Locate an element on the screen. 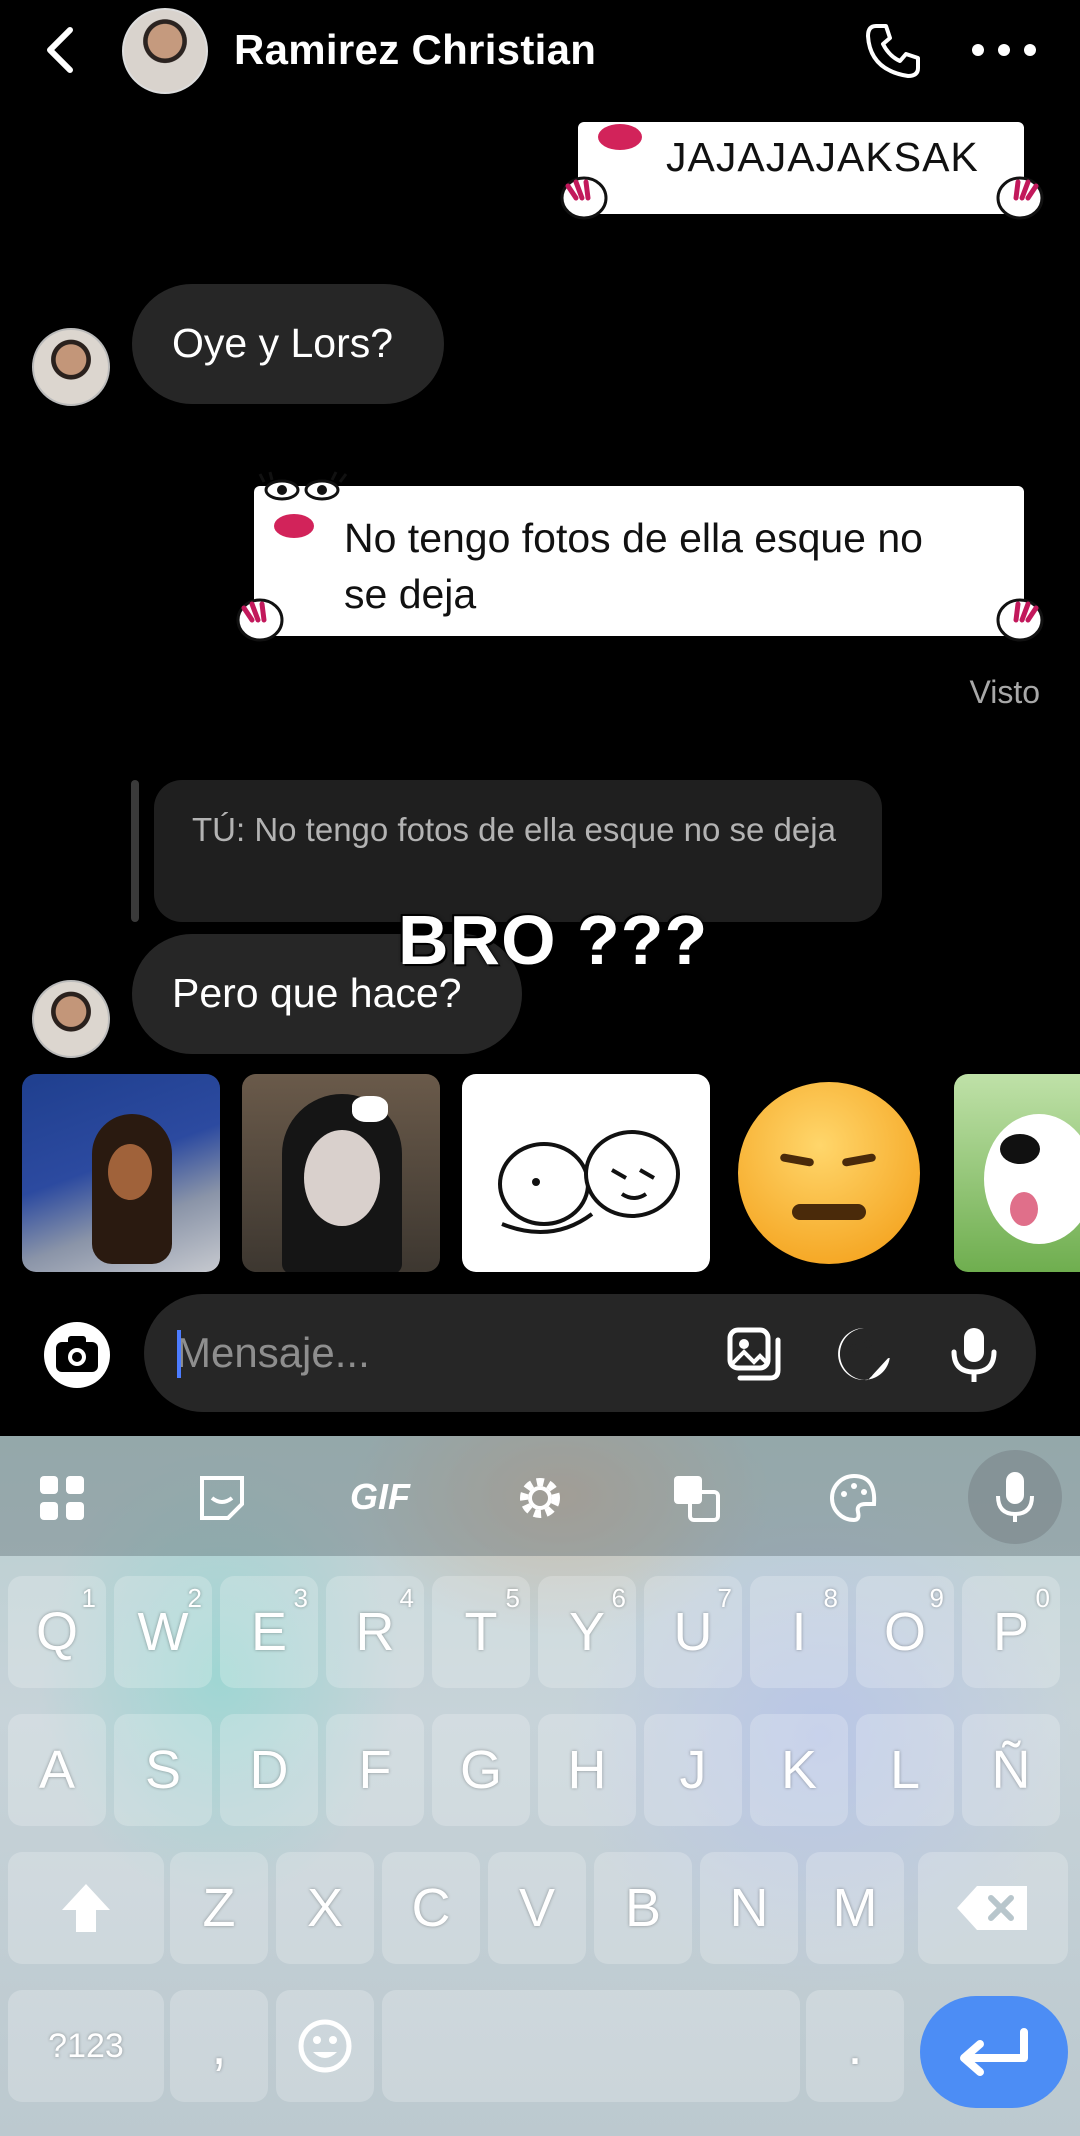 This screenshot has height=2136, width=1080. message-text: JAJAJAJAKSAK is located at coordinates (822, 157).